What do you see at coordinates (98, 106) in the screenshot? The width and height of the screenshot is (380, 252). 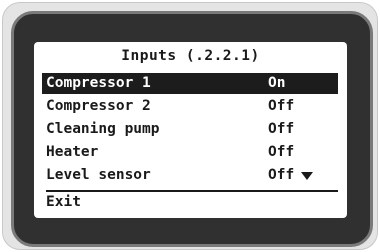 I see `menu-item-label: Compressor 2` at bounding box center [98, 106].